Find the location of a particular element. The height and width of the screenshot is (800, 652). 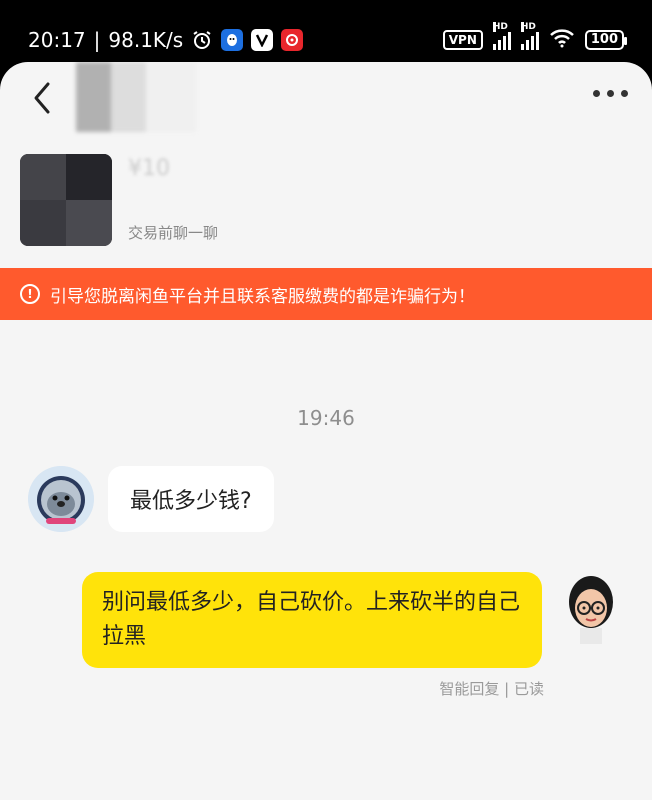

vpn-badge: VPN is located at coordinates (462, 40).